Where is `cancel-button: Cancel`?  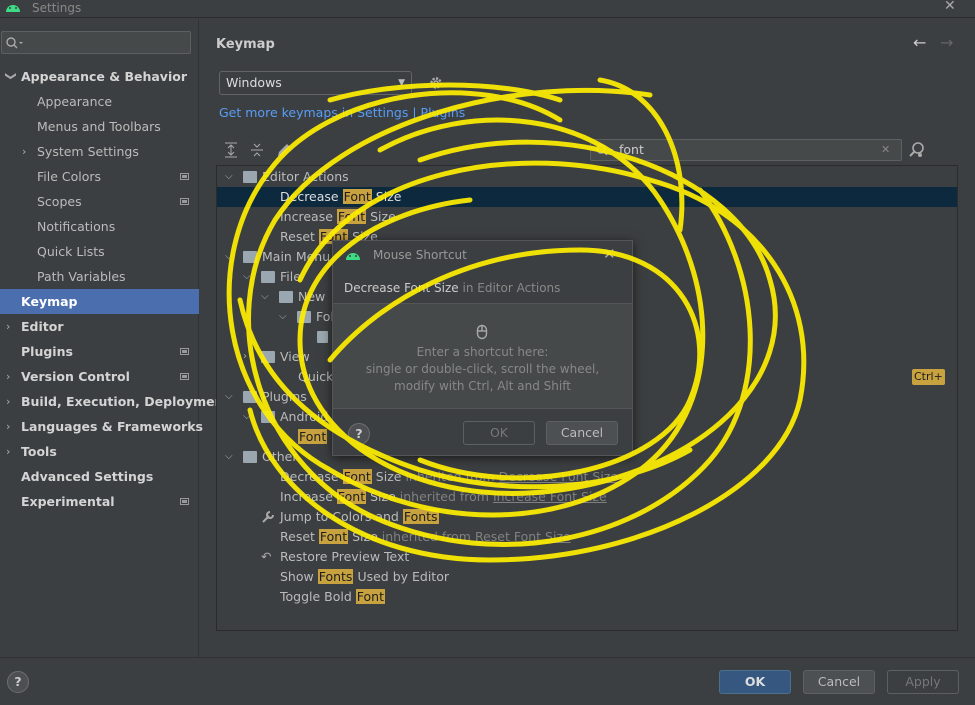
cancel-button: Cancel is located at coordinates (839, 682).